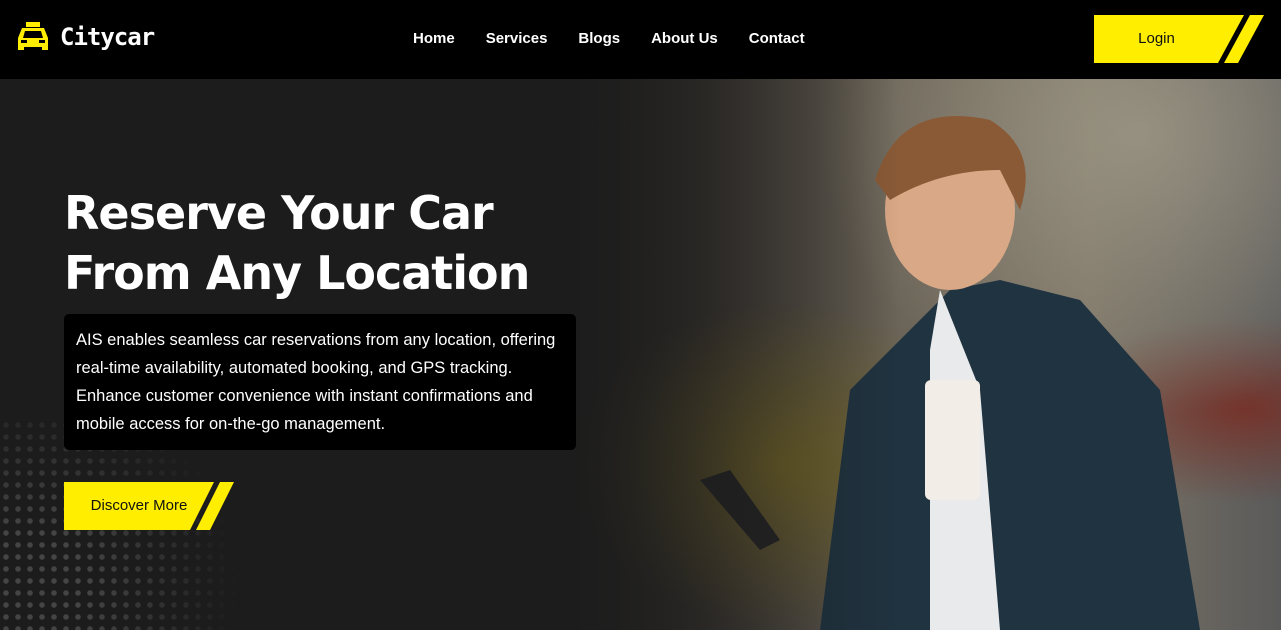  What do you see at coordinates (139, 505) in the screenshot?
I see `discover-more-label: Discover More` at bounding box center [139, 505].